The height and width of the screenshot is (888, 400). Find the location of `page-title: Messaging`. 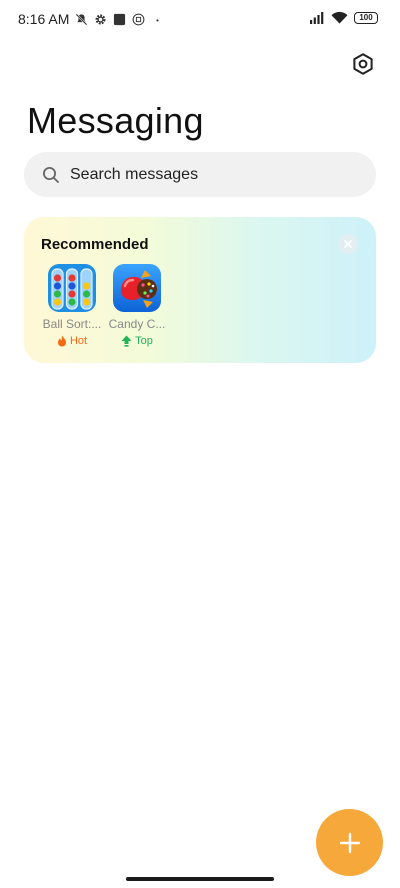

page-title: Messaging is located at coordinates (115, 120).